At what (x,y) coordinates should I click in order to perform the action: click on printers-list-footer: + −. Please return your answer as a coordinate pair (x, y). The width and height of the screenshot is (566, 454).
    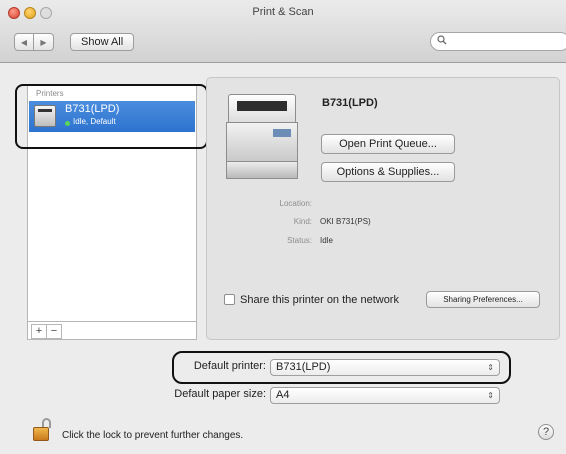
    Looking at the image, I should click on (112, 331).